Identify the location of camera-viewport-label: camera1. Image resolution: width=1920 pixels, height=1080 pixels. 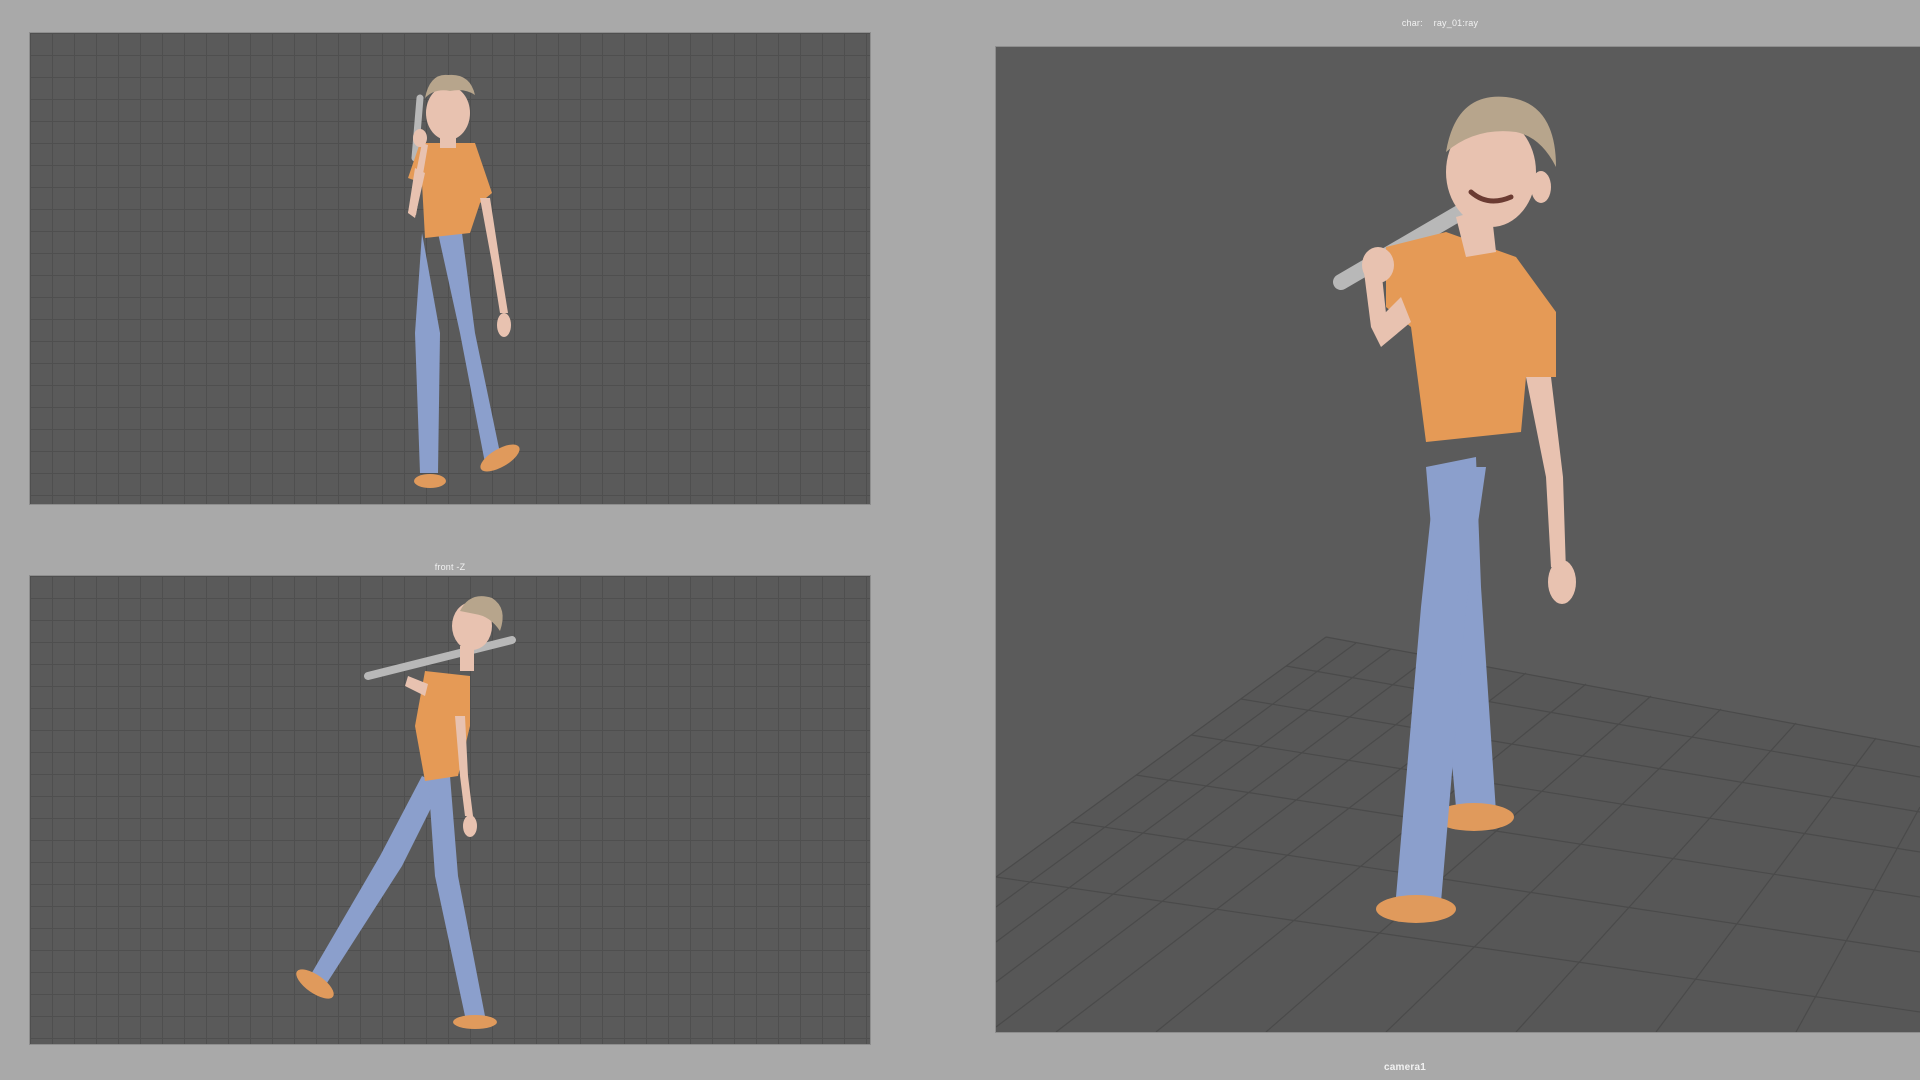
(1405, 1067).